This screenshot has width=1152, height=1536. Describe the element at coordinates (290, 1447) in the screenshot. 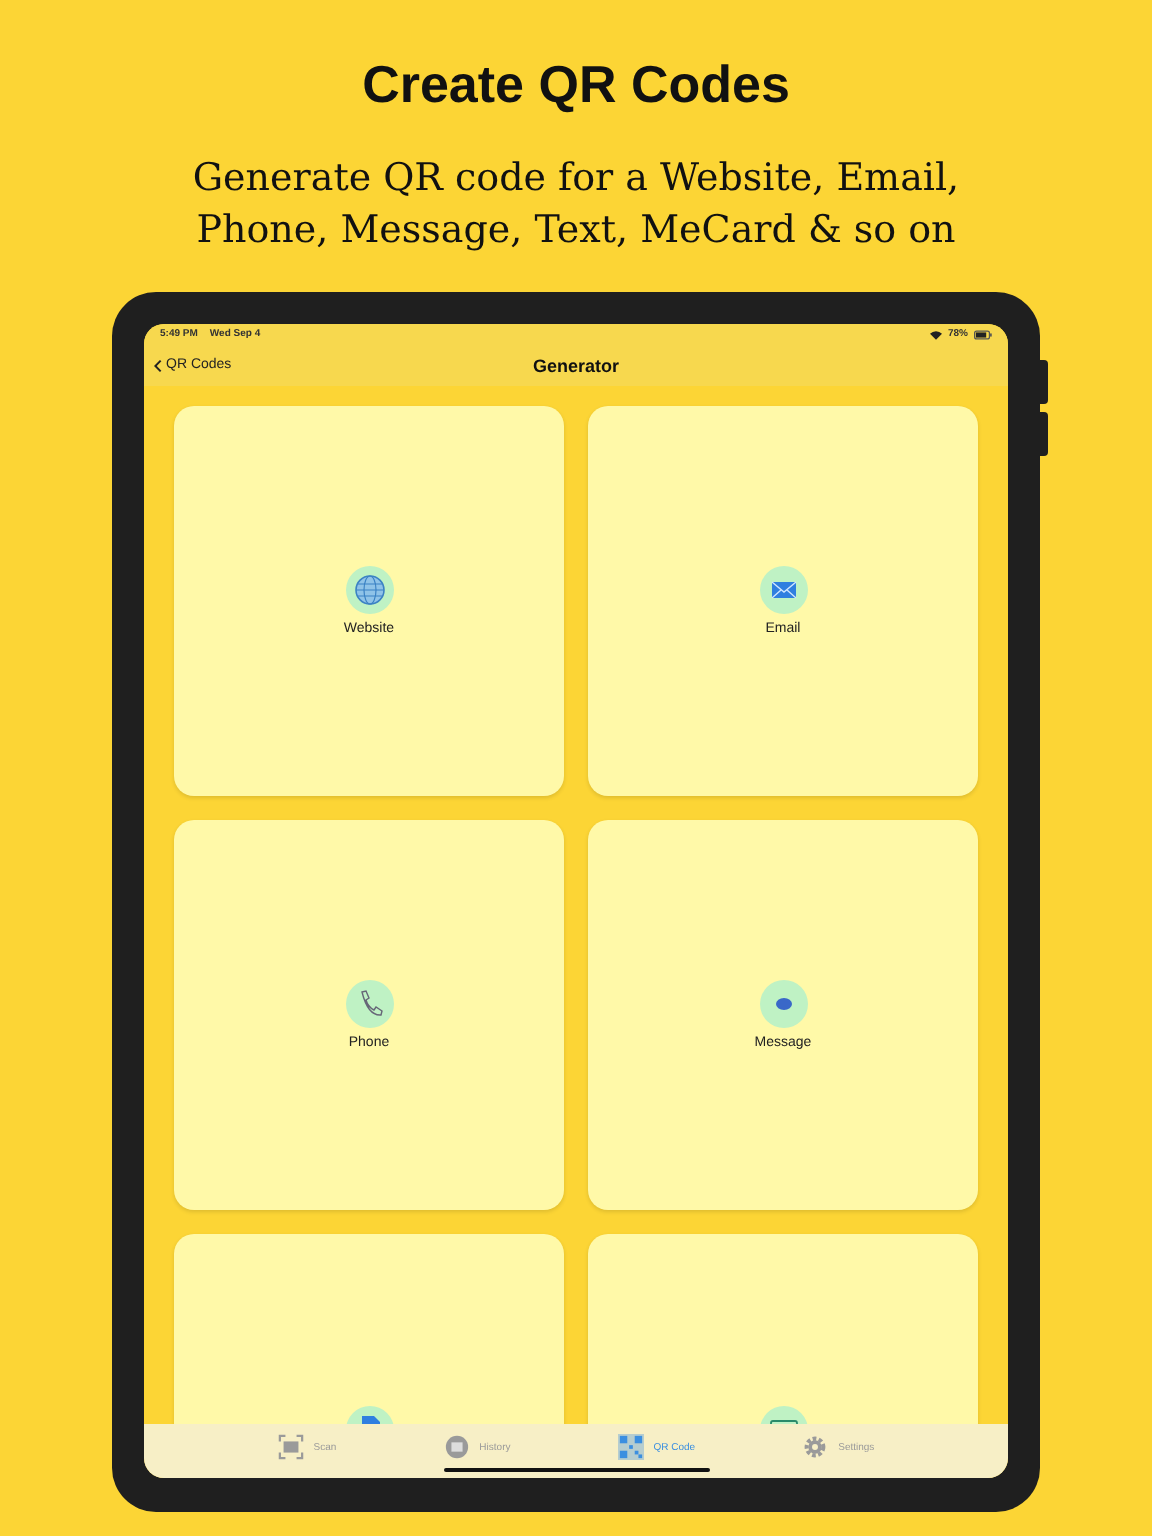

I see `scan-icon` at that location.